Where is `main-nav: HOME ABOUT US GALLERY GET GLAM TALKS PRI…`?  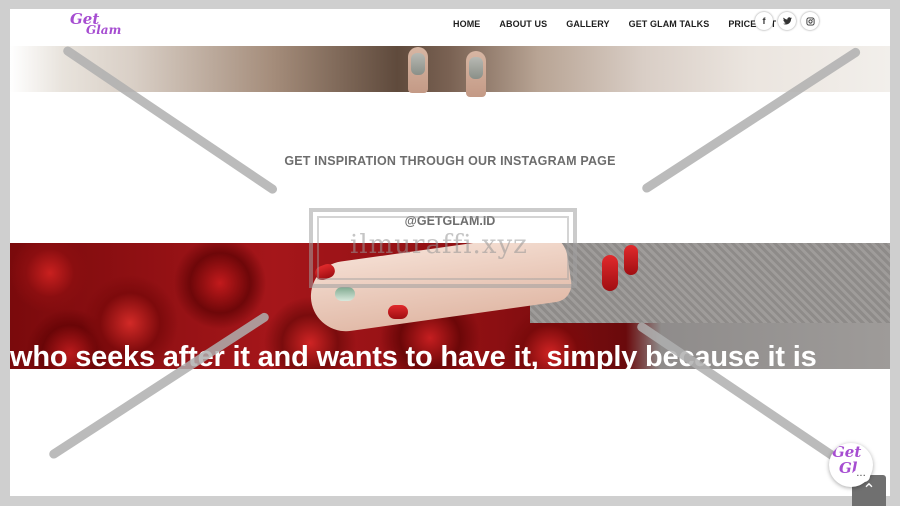 main-nav: HOME ABOUT US GALLERY GET GLAM TALKS PRI… is located at coordinates (624, 23).